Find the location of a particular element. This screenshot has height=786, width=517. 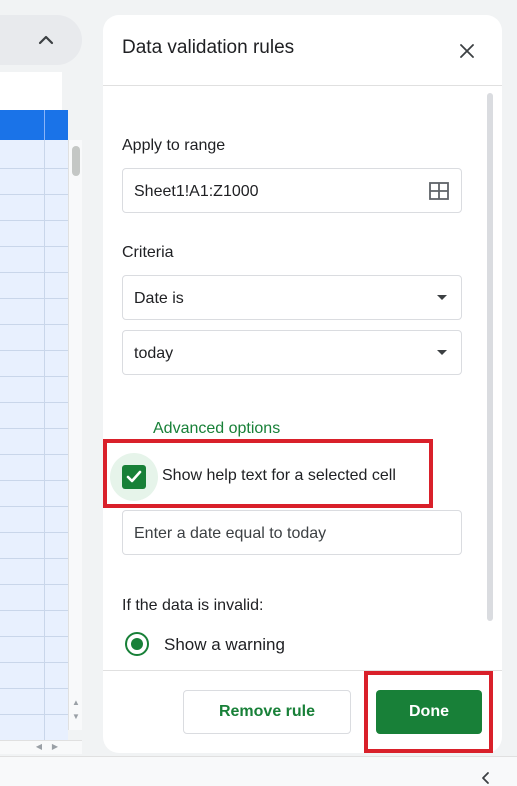

sheet-vertical-scrollbar: ▲ ▼ is located at coordinates (75, 435).